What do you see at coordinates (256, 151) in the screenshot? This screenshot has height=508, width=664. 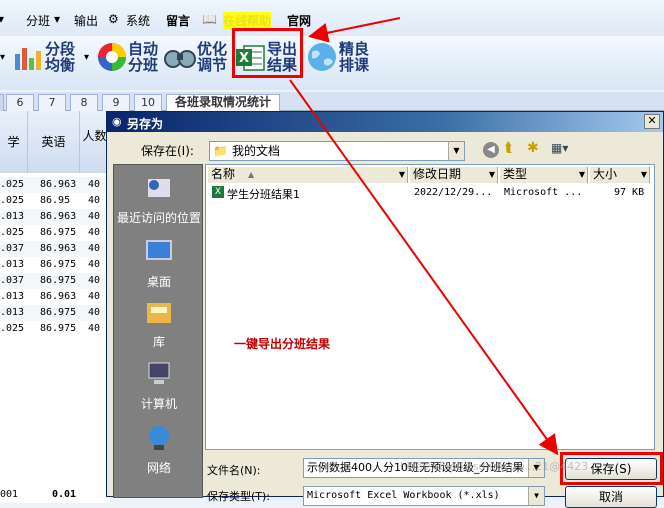 I see `save-in-value: 我的文档` at bounding box center [256, 151].